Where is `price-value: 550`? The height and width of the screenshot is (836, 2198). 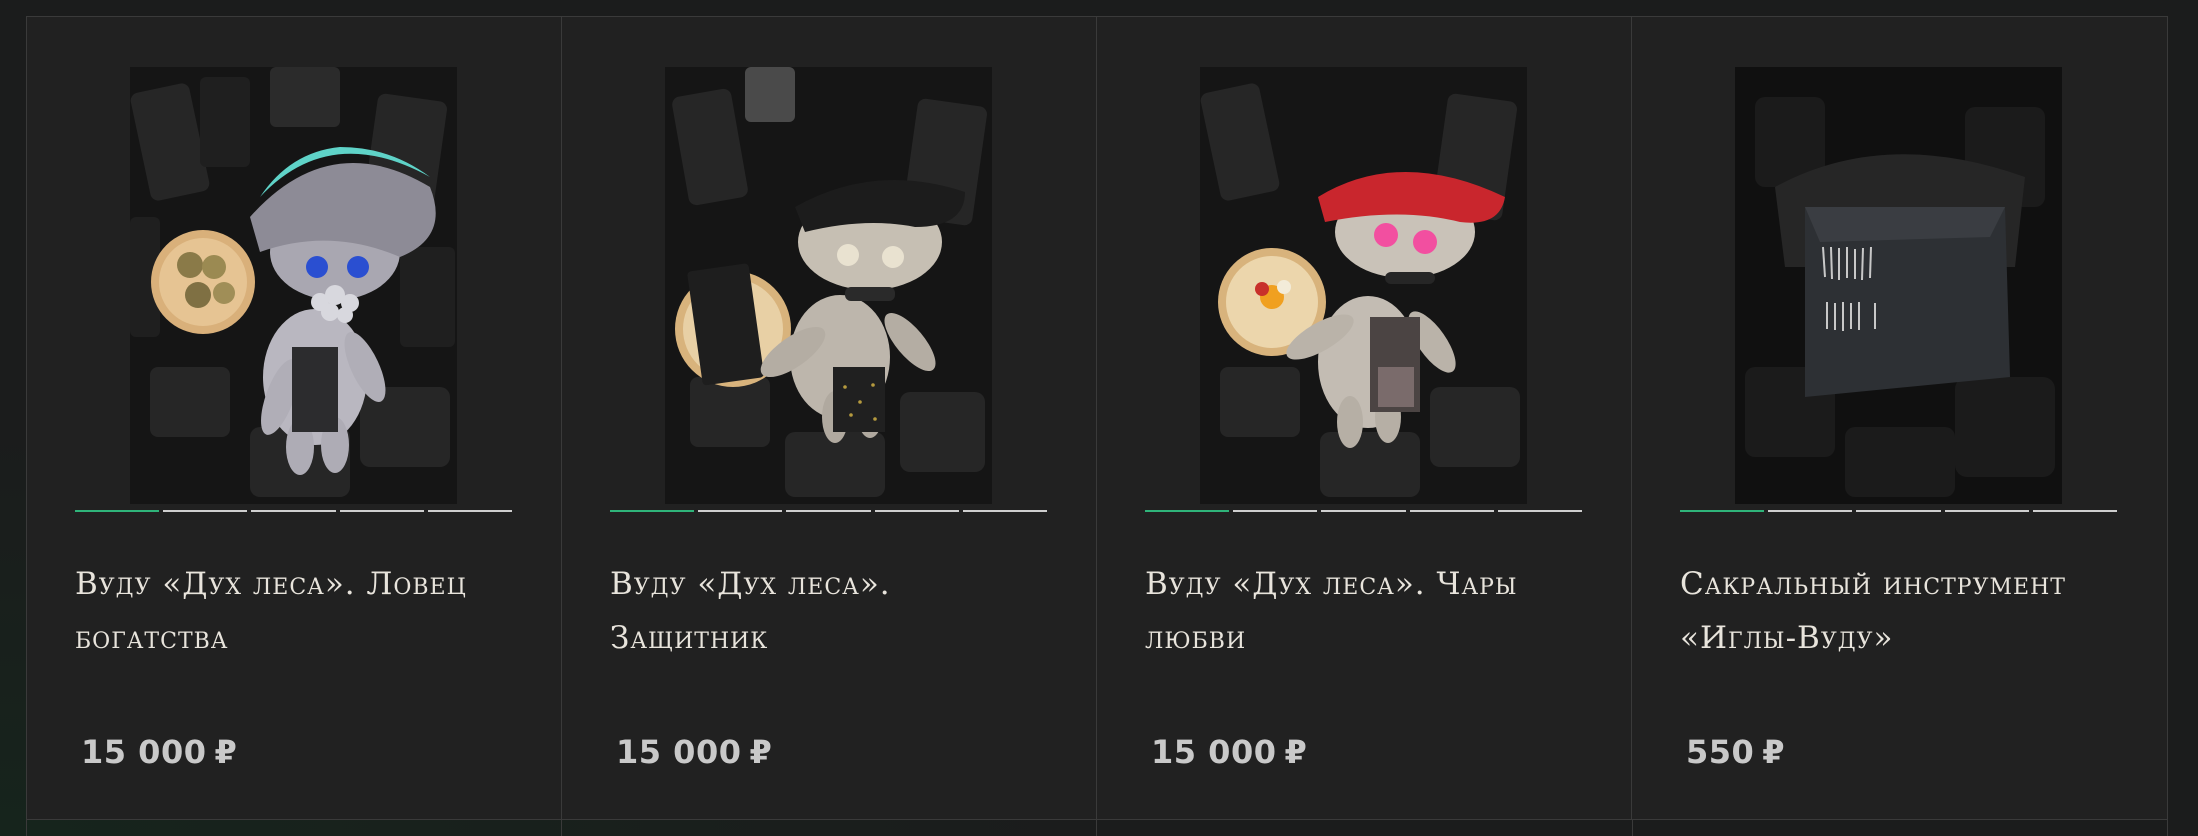
price-value: 550 is located at coordinates (1720, 752).